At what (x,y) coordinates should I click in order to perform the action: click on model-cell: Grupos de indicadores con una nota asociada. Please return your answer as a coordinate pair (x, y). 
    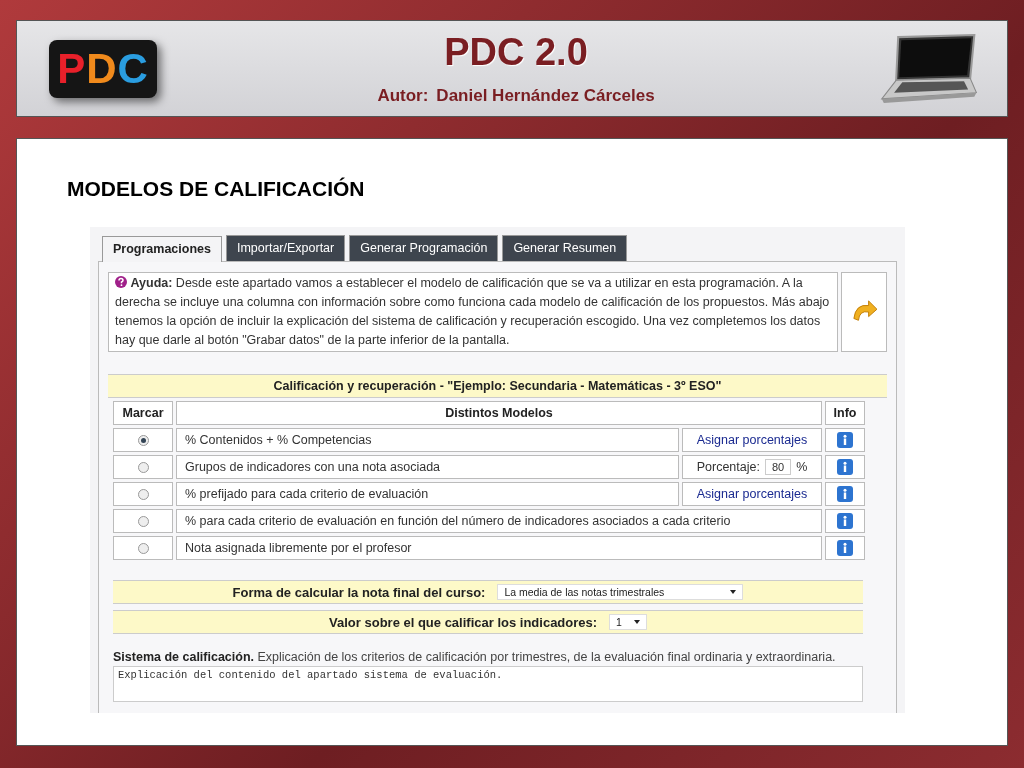
    Looking at the image, I should click on (427, 467).